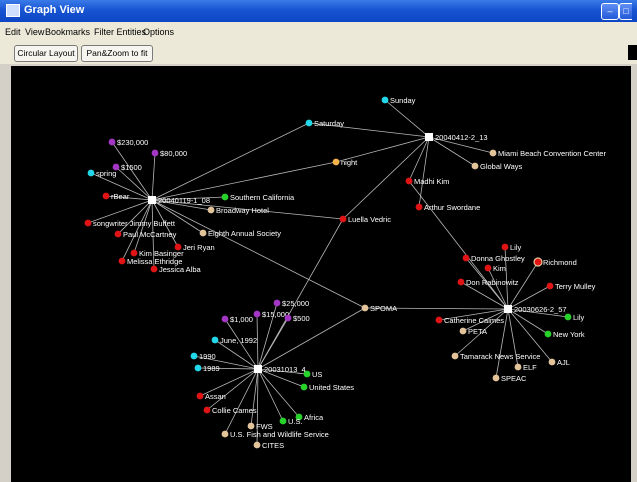 Image resolution: width=637 pixels, height=482 pixels. I want to click on node-melissa-ethridge, so click(122, 261).